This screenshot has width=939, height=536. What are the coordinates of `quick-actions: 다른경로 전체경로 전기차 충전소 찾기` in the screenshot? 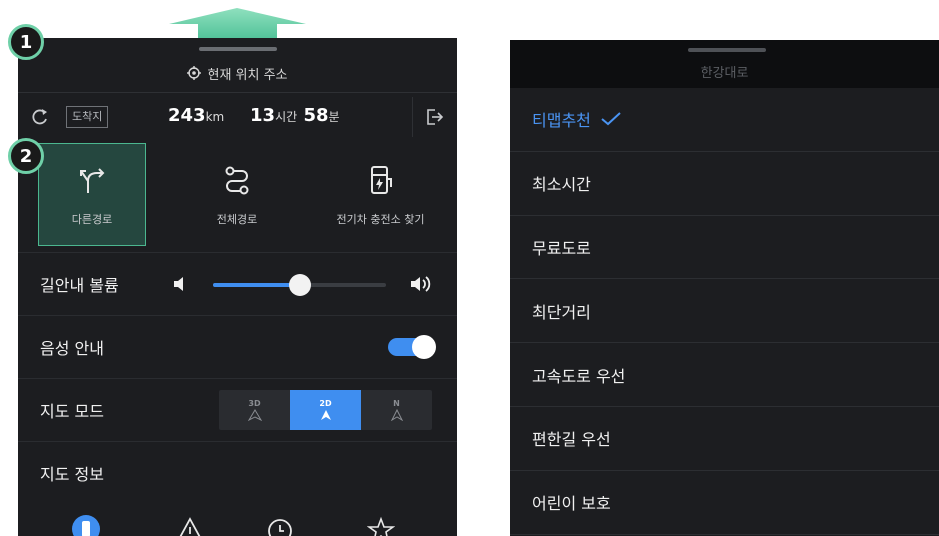 It's located at (237, 194).